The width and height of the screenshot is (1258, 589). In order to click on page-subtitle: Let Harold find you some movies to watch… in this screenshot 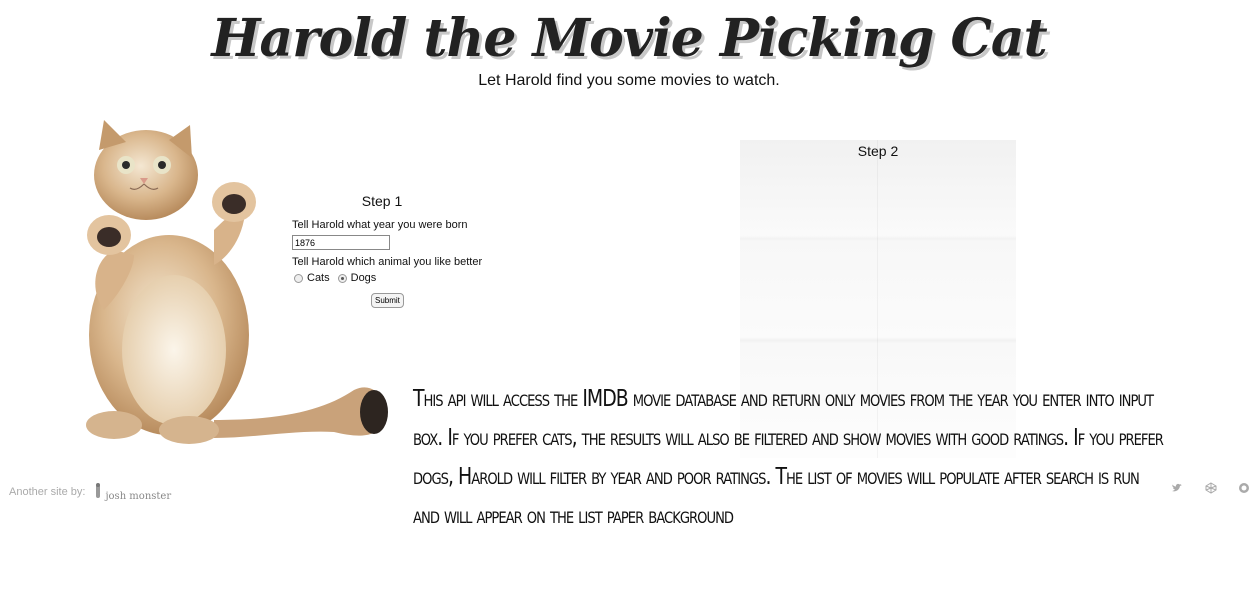, I will do `click(629, 80)`.